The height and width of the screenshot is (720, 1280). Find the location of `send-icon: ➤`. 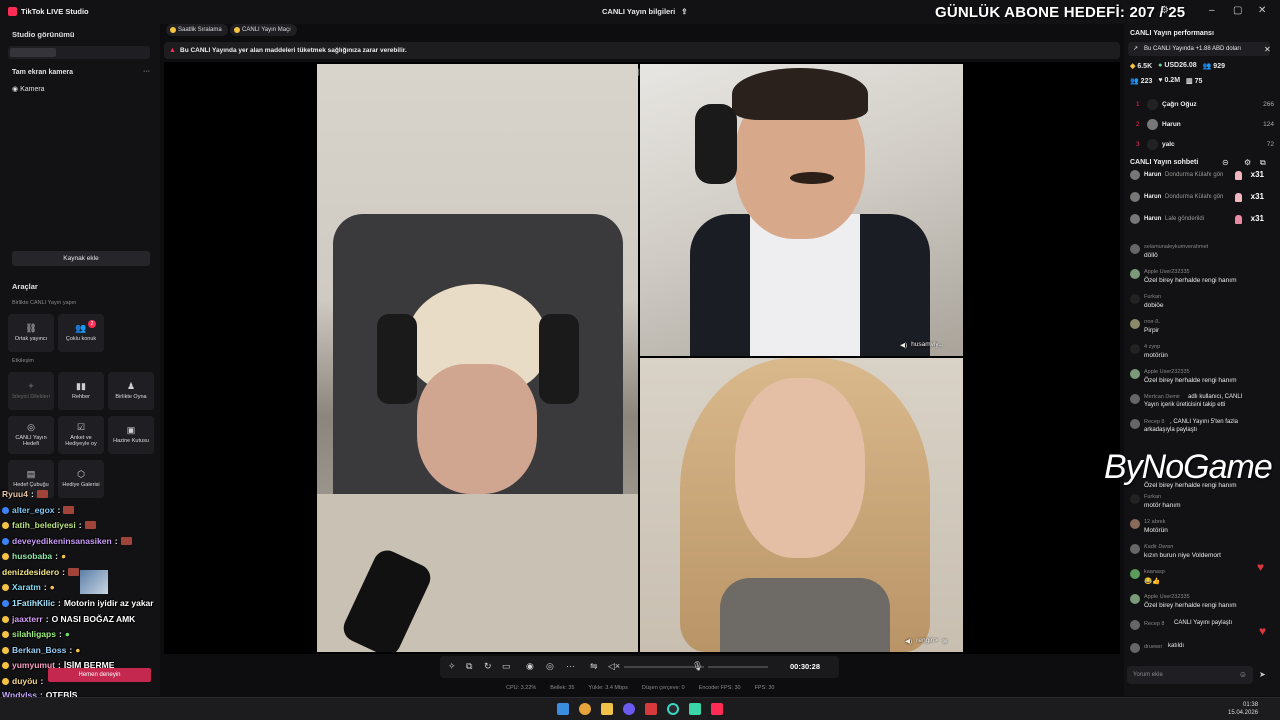

send-icon: ➤ is located at coordinates (1262, 674).